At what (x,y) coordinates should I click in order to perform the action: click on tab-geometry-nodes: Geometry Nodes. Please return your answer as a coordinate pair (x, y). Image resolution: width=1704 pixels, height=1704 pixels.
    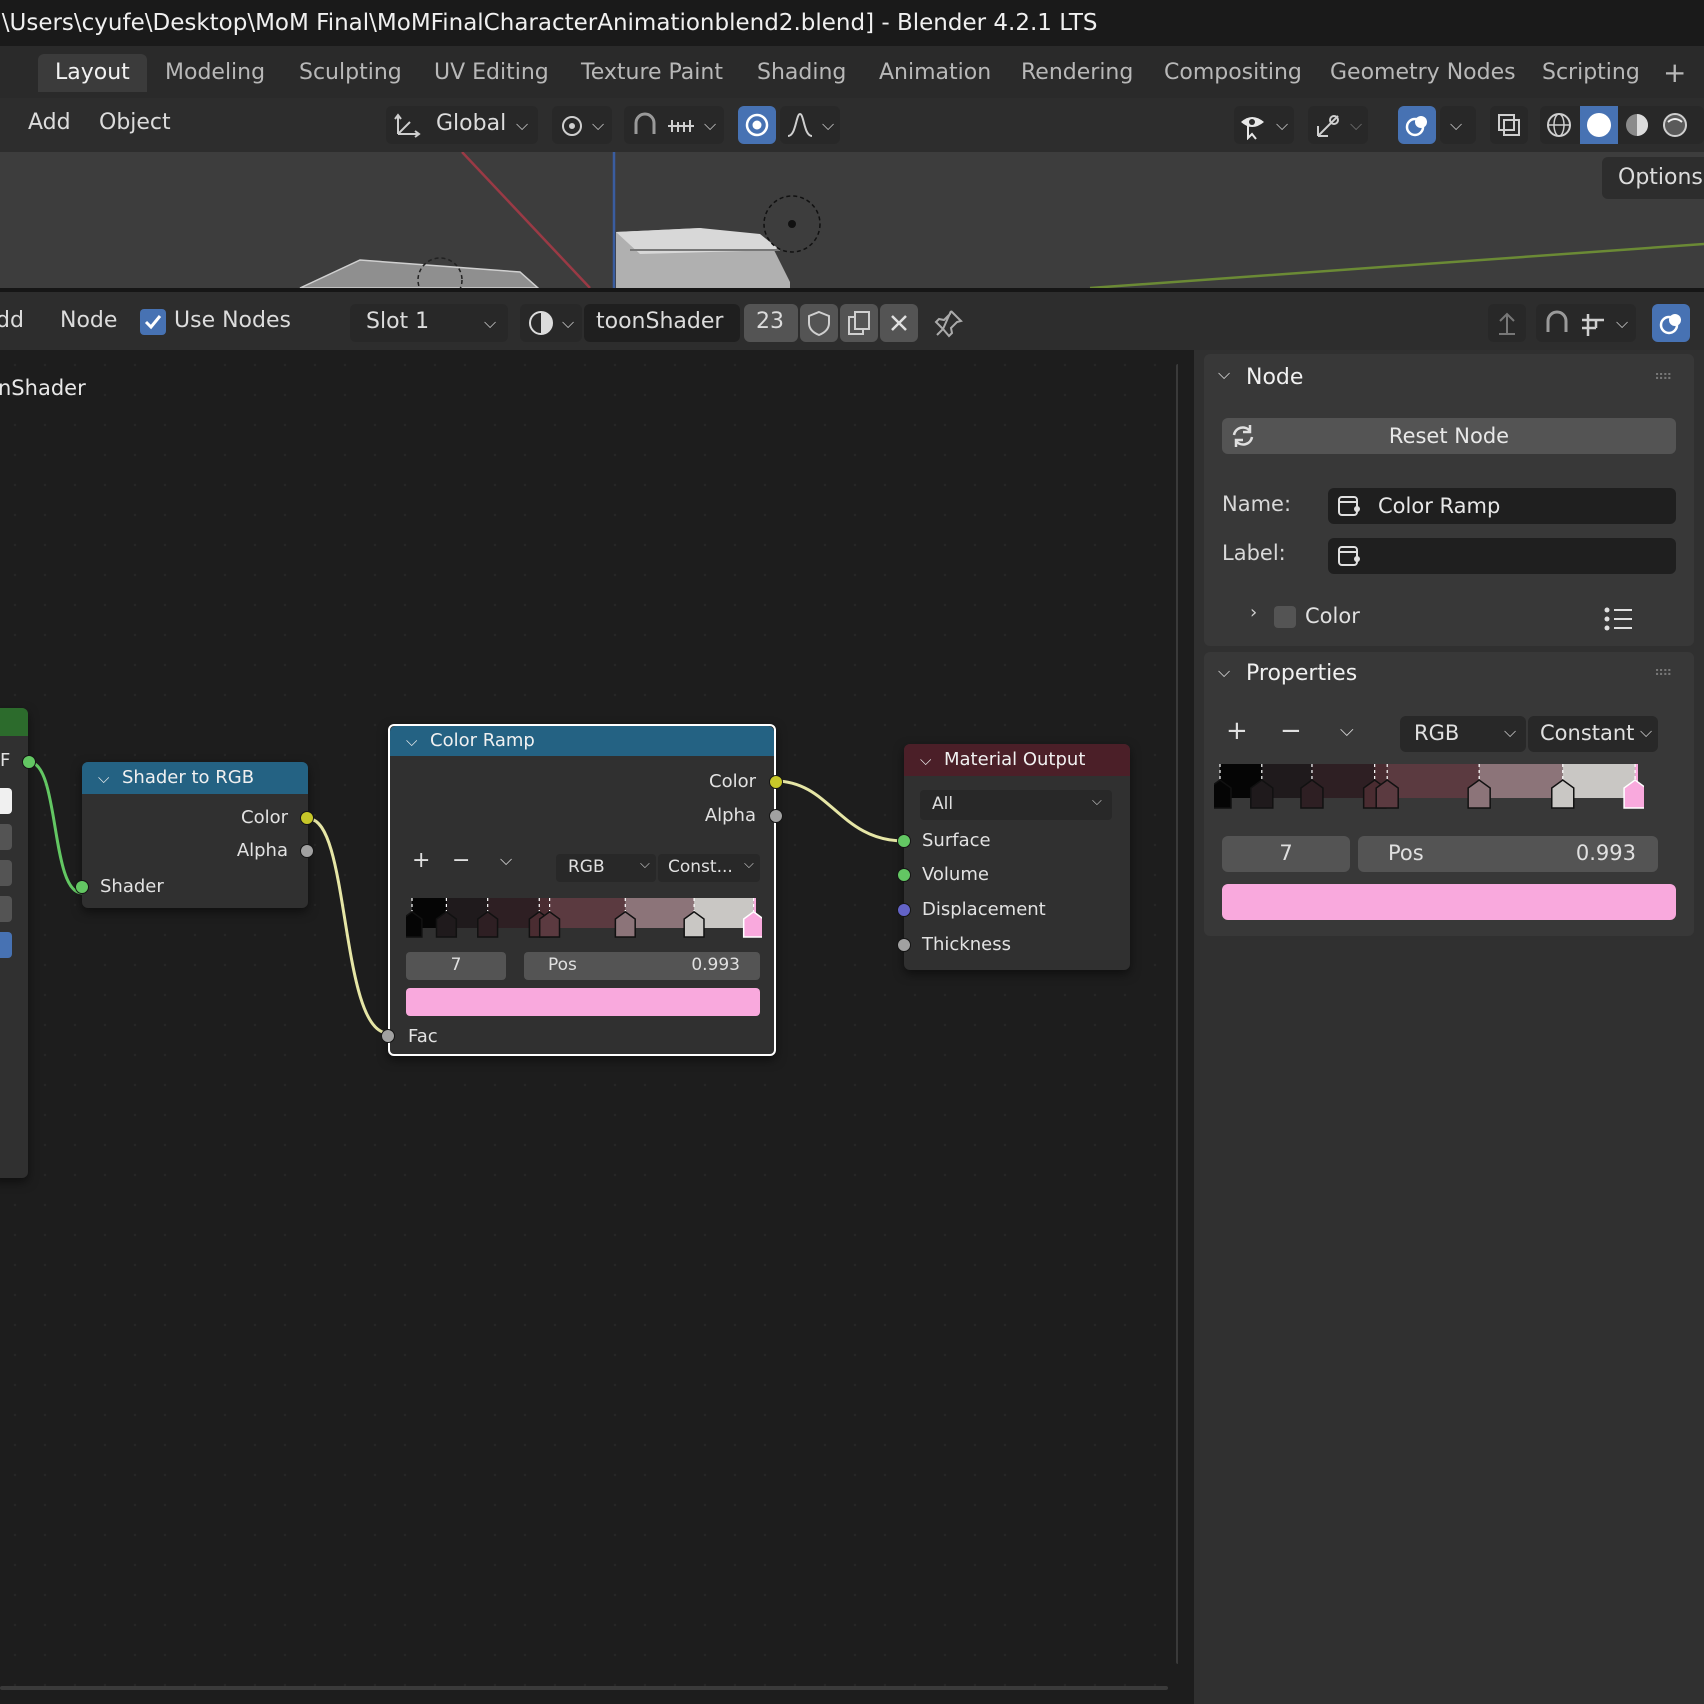
    Looking at the image, I should click on (1423, 73).